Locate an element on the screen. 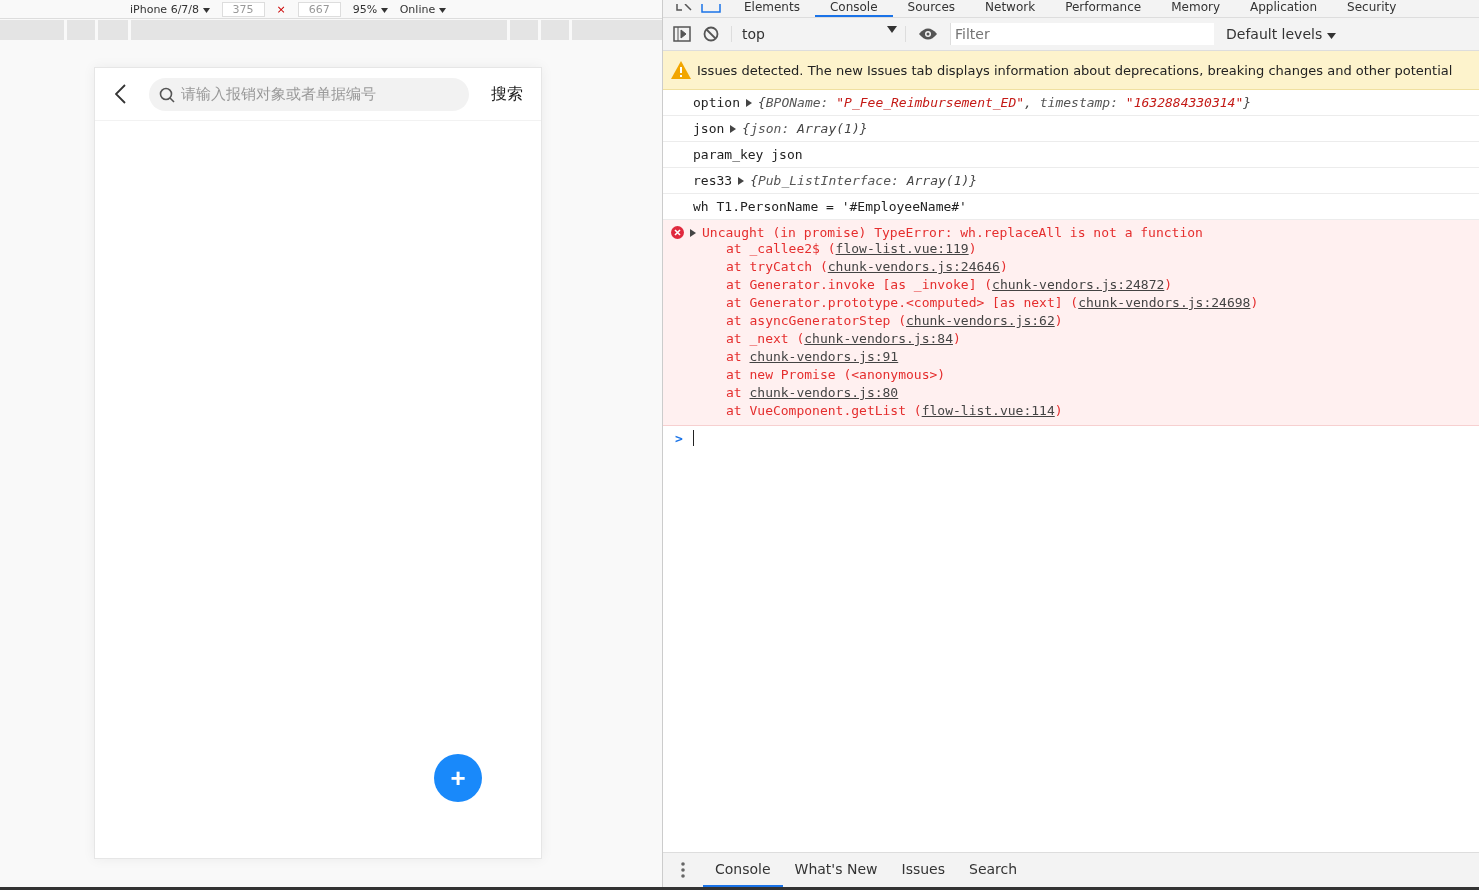  source-link: chunk-vendors.js:24698 is located at coordinates (1164, 302).